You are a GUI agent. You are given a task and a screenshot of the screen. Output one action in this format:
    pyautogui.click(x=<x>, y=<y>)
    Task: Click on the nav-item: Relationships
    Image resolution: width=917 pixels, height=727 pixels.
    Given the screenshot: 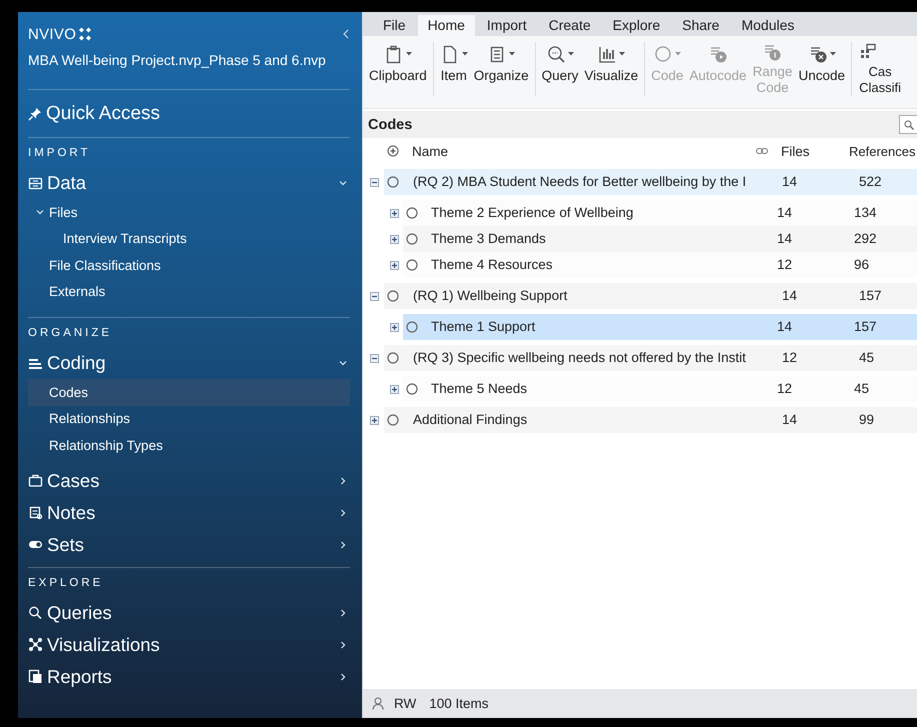 What is the action you would take?
    pyautogui.click(x=189, y=419)
    